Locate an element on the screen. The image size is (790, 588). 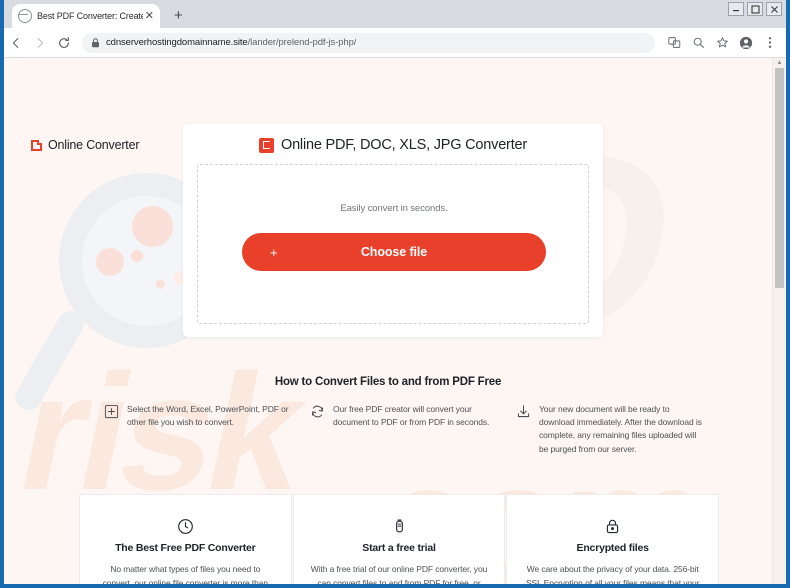
dropzone-subtitle: Easily convert in seconds. is located at coordinates (394, 208).